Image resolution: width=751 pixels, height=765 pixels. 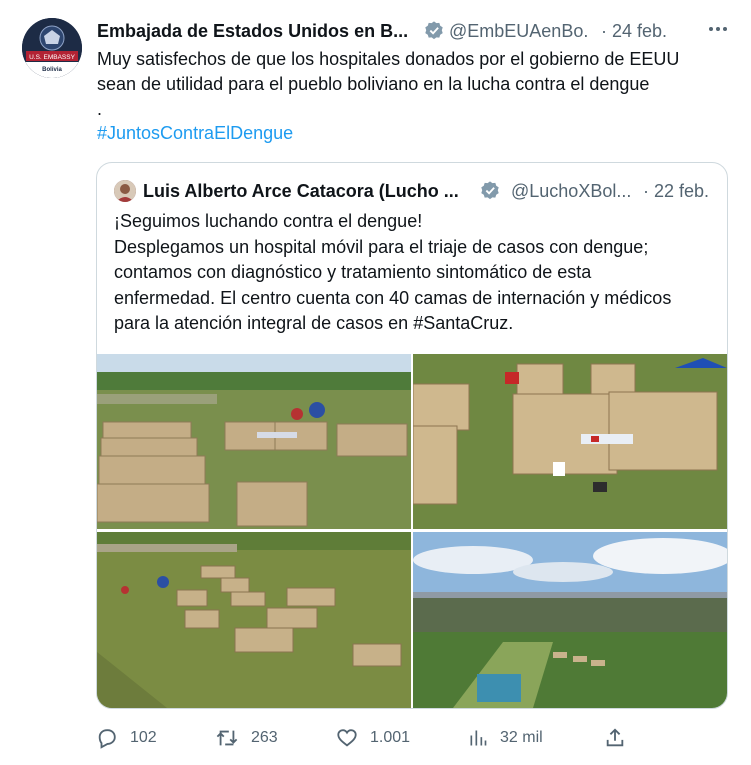 I want to click on quote-time: · 22 feb., so click(x=676, y=191).